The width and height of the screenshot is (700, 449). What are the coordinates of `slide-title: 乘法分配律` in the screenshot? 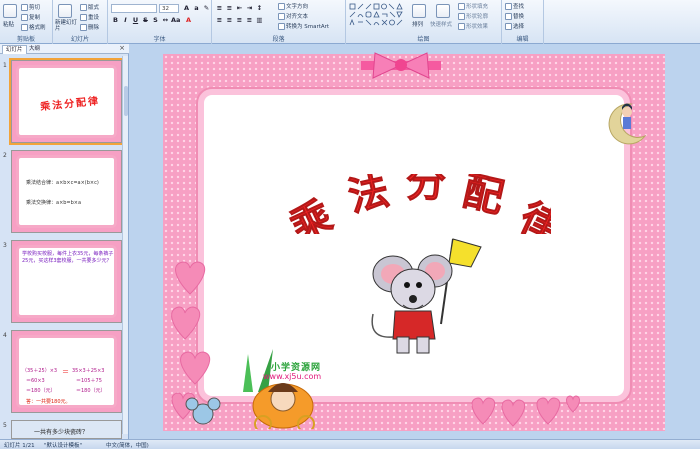 It's located at (416, 204).